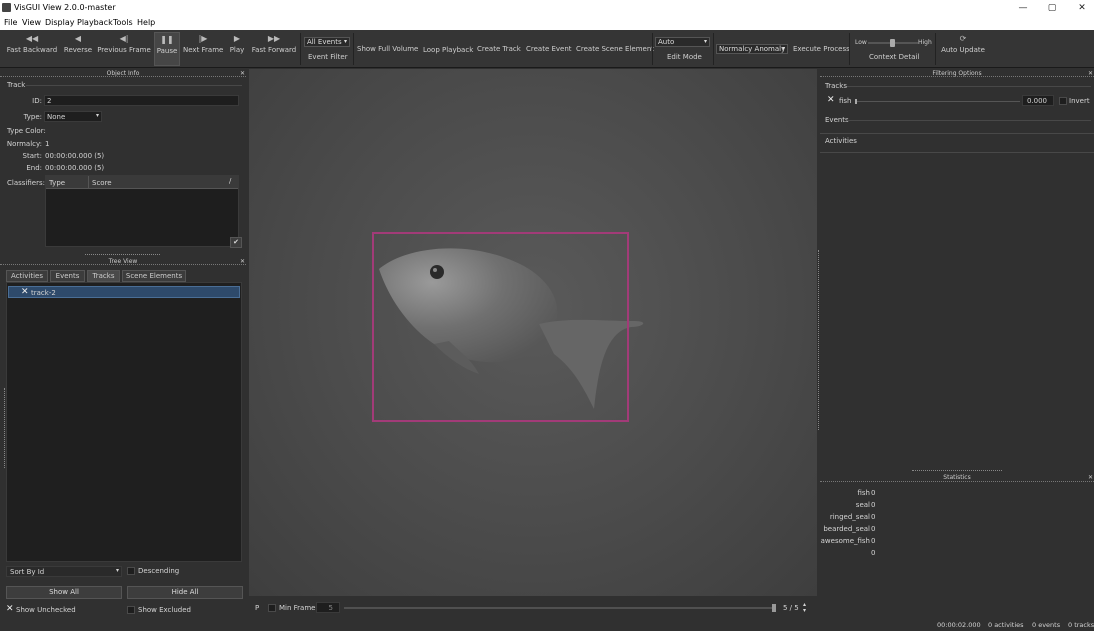  I want to click on classifiers-table-header: Type Score /, so click(142, 182).